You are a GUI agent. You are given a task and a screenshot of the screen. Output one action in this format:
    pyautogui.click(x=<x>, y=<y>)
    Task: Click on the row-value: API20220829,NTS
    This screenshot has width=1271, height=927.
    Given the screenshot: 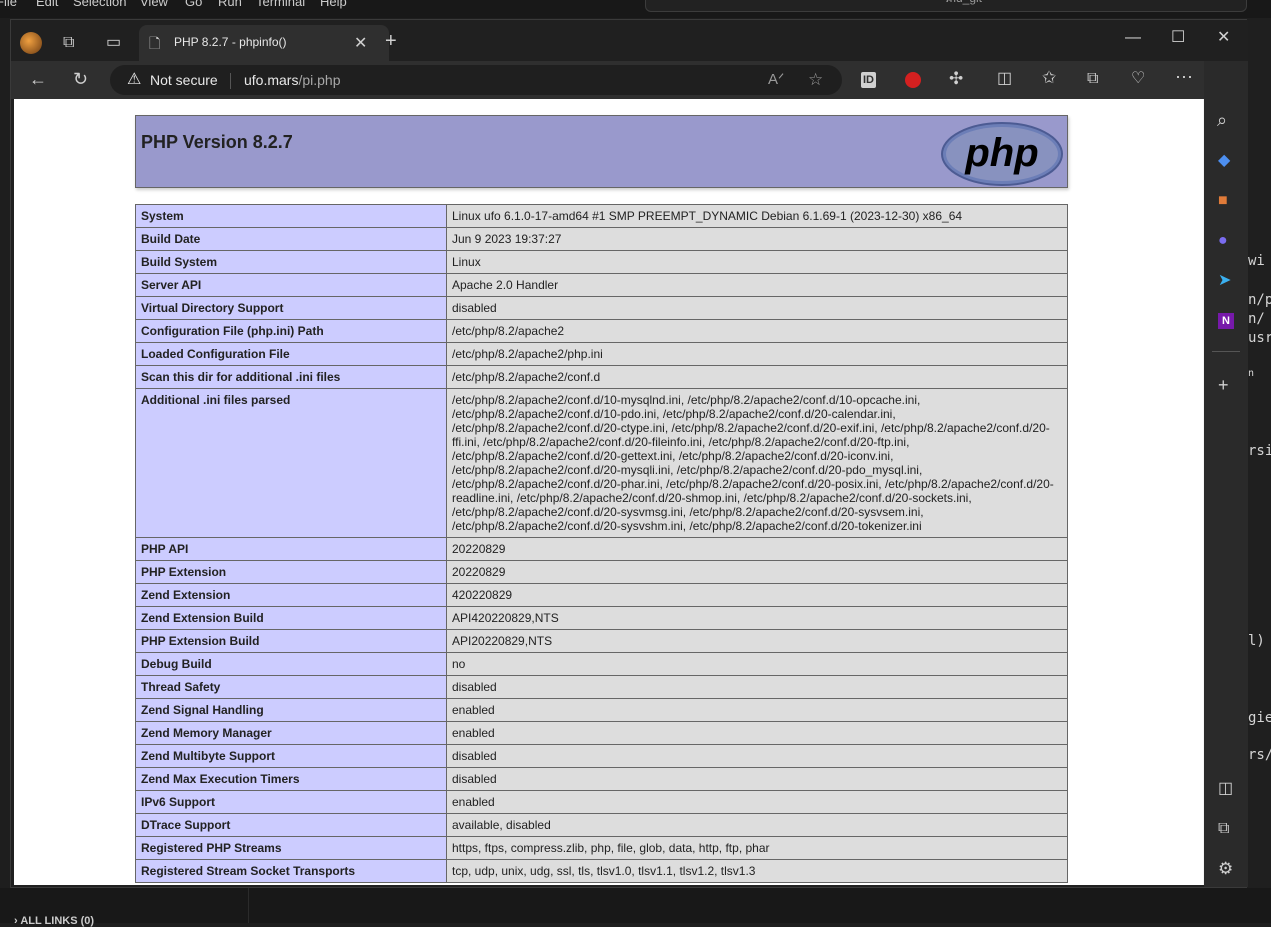 What is the action you would take?
    pyautogui.click(x=757, y=641)
    